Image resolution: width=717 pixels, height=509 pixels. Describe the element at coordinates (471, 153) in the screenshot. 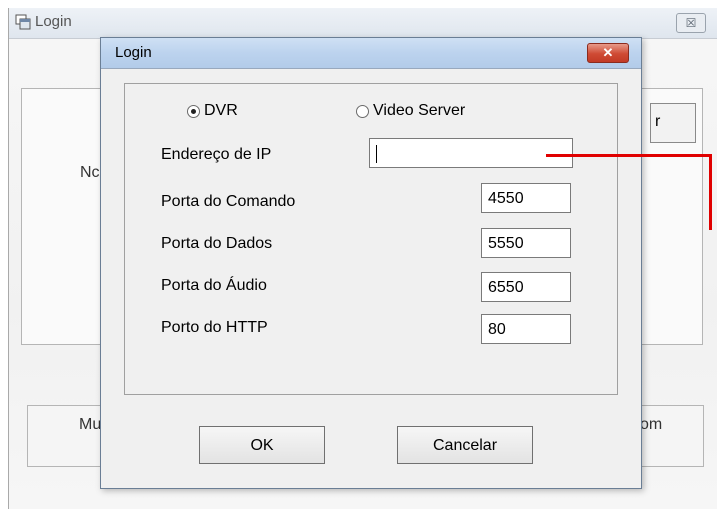

I see `ip-address-input` at that location.